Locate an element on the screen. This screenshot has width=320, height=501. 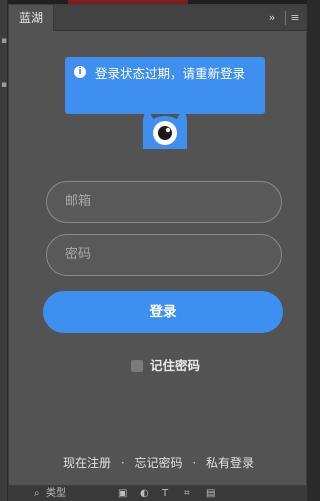
host-bottom-toolbar: ⌕ 类型 ▣ ◐ T ⌗ ▤ is located at coordinates (157, 493).